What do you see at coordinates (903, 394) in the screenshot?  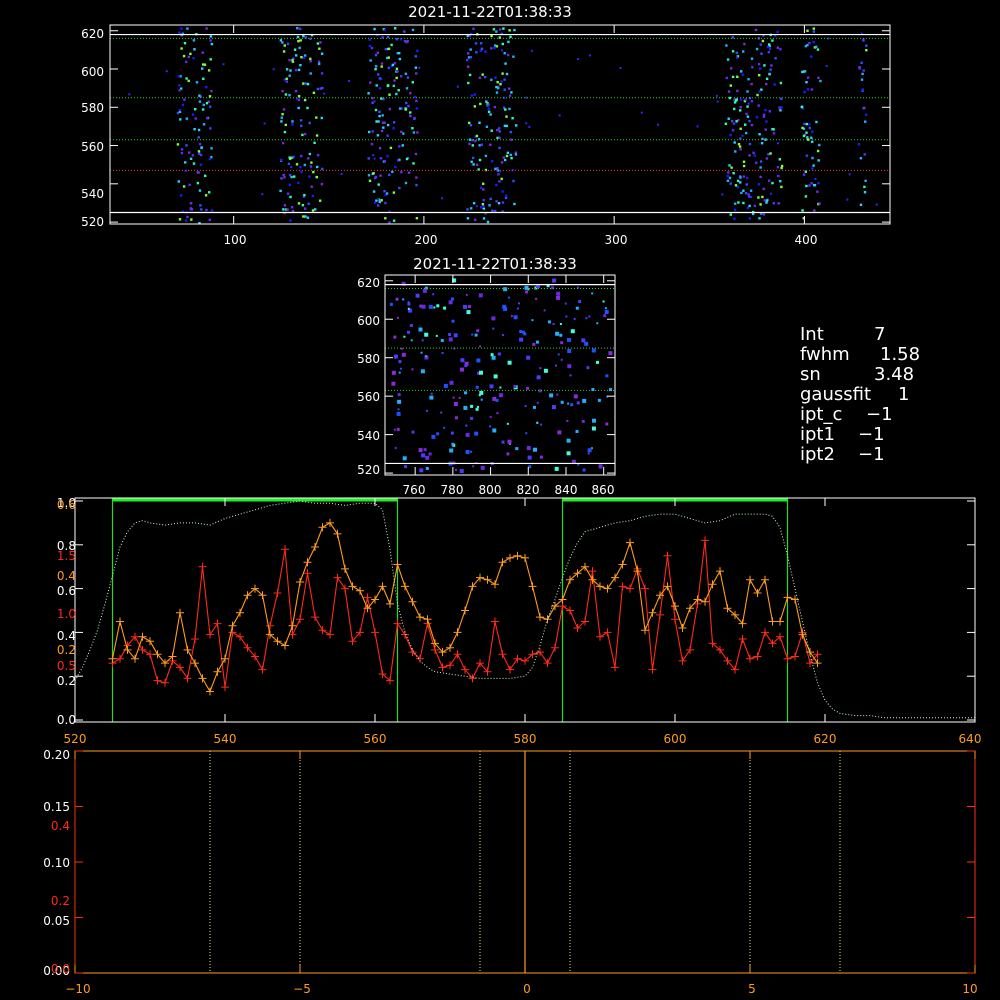 I see `info-value-gaussfit: 1` at bounding box center [903, 394].